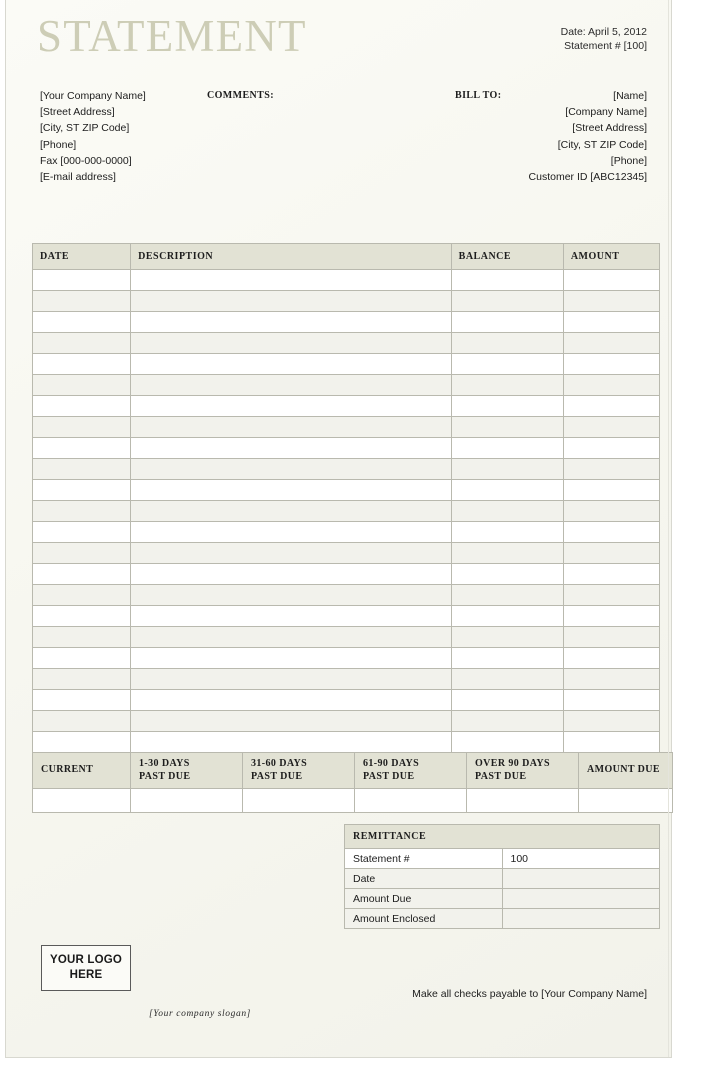 Image resolution: width=704 pixels, height=1080 pixels. What do you see at coordinates (580, 918) in the screenshot?
I see `remittance-value-amount-enclosed` at bounding box center [580, 918].